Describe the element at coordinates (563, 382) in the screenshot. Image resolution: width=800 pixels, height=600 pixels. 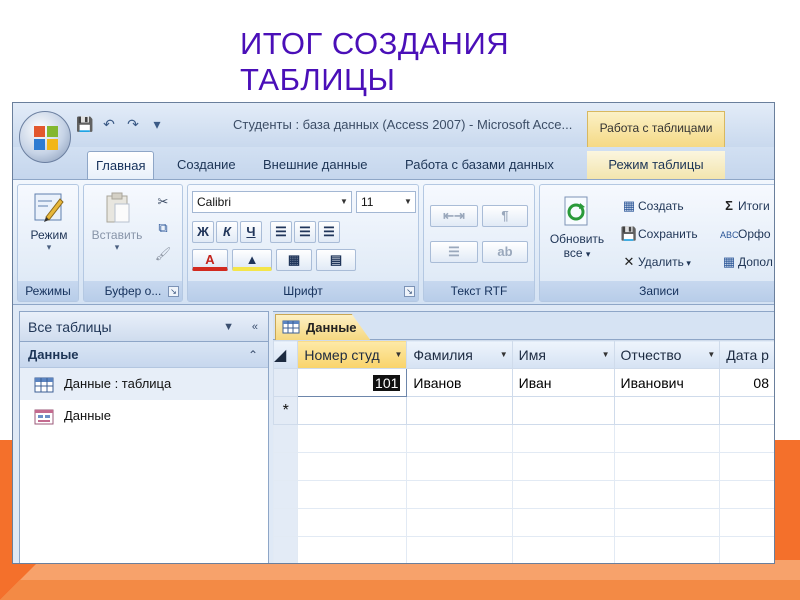
I see `table-cell: Иван` at that location.